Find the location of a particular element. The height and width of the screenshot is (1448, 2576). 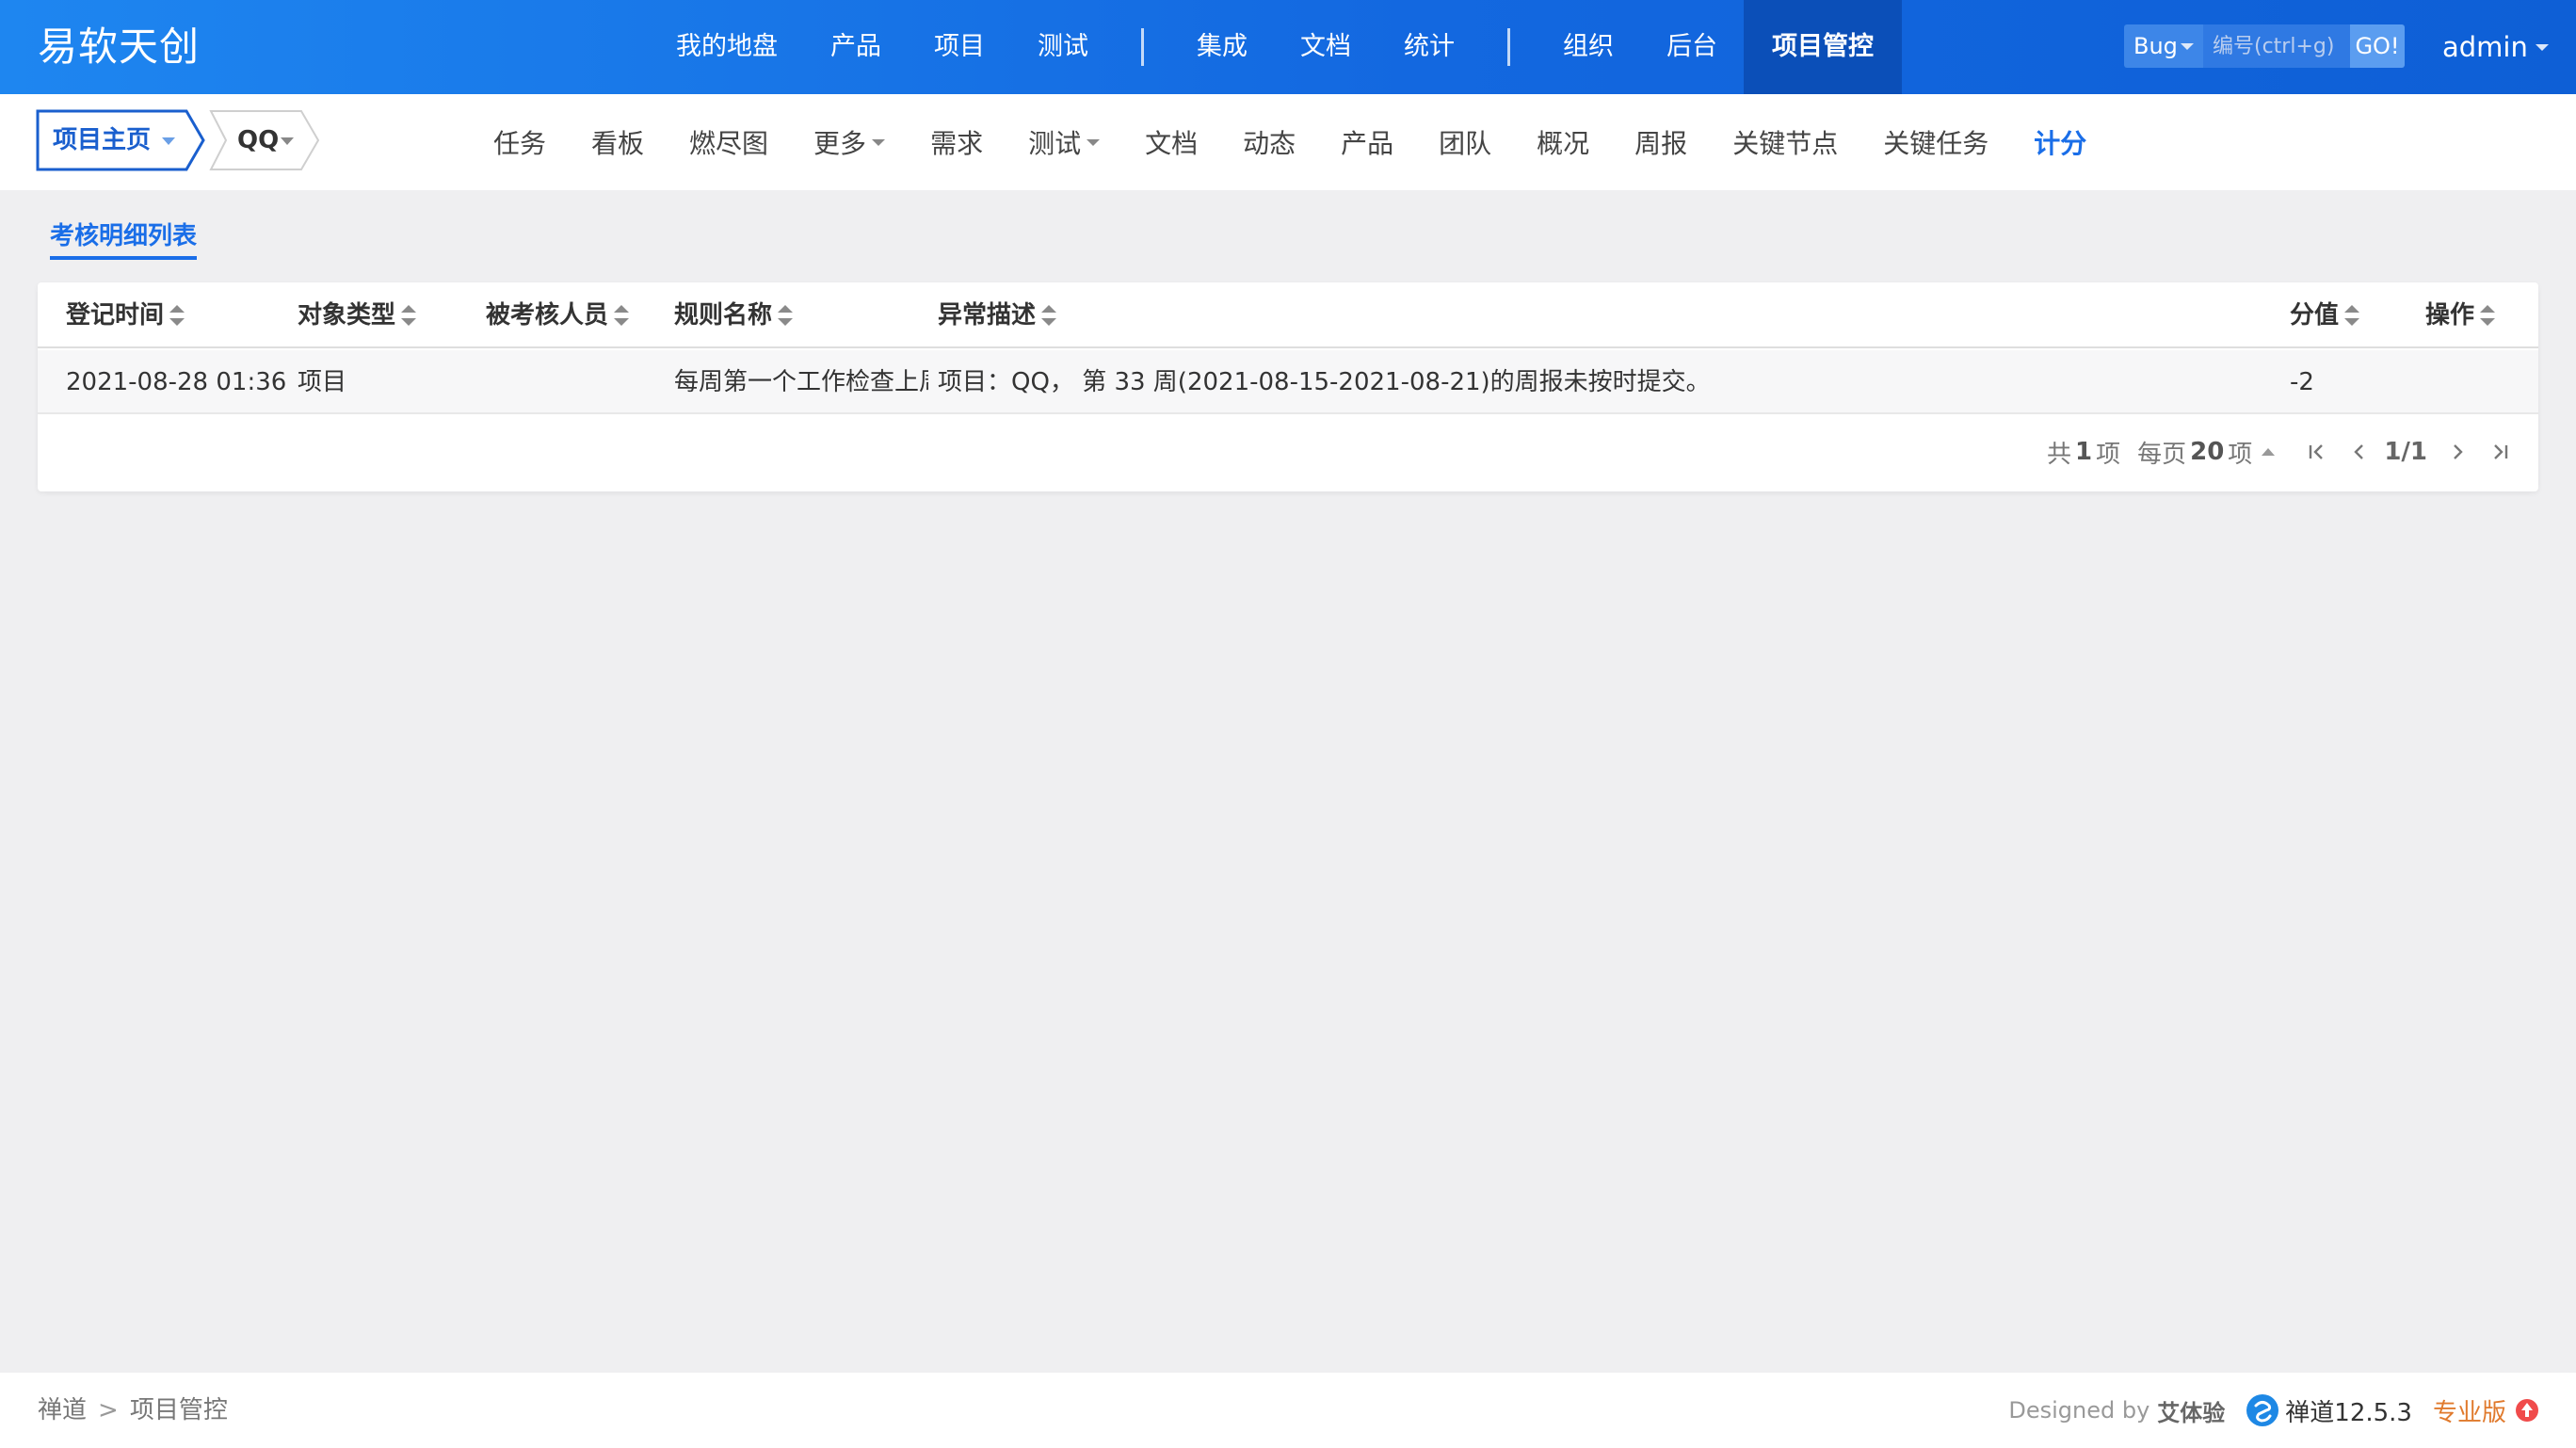

breadcrumb-project-select: QQ is located at coordinates (265, 140).